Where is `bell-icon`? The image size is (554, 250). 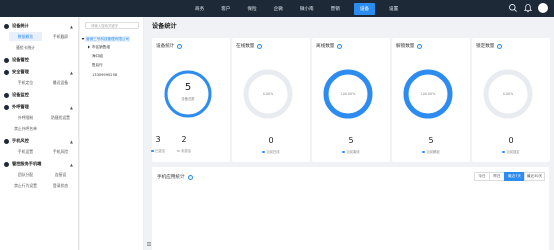
bell-icon is located at coordinates (528, 8).